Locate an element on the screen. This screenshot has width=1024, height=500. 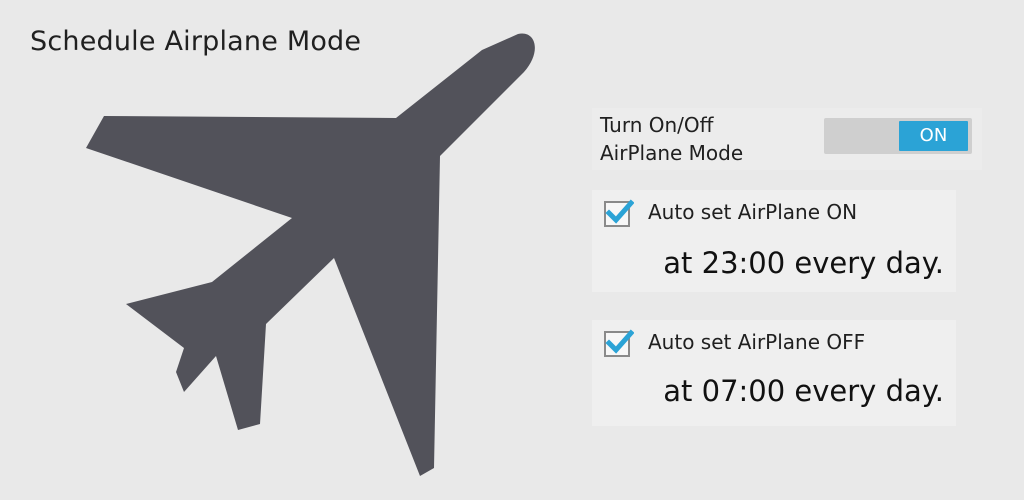
schedule-on-time: at 23:00 every day. is located at coordinates (803, 263).